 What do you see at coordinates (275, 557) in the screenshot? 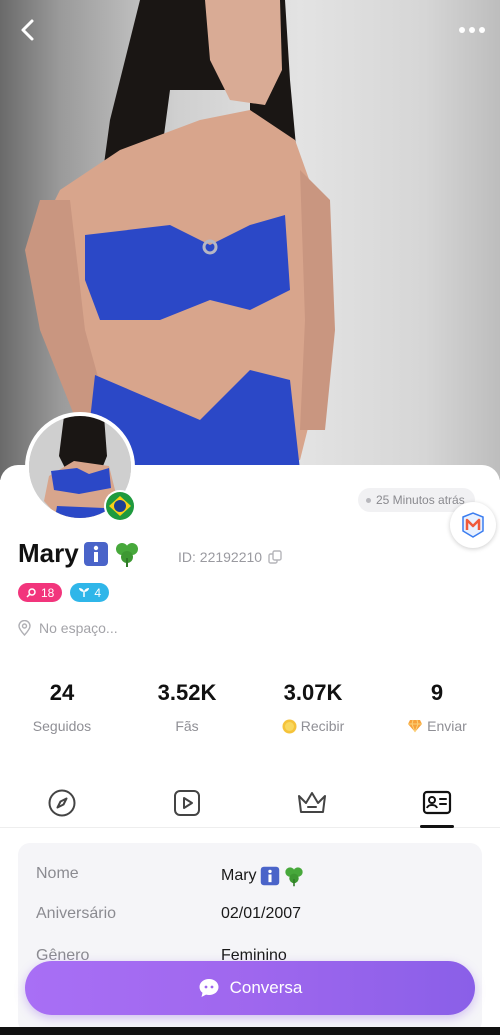
I see `copy-icon` at bounding box center [275, 557].